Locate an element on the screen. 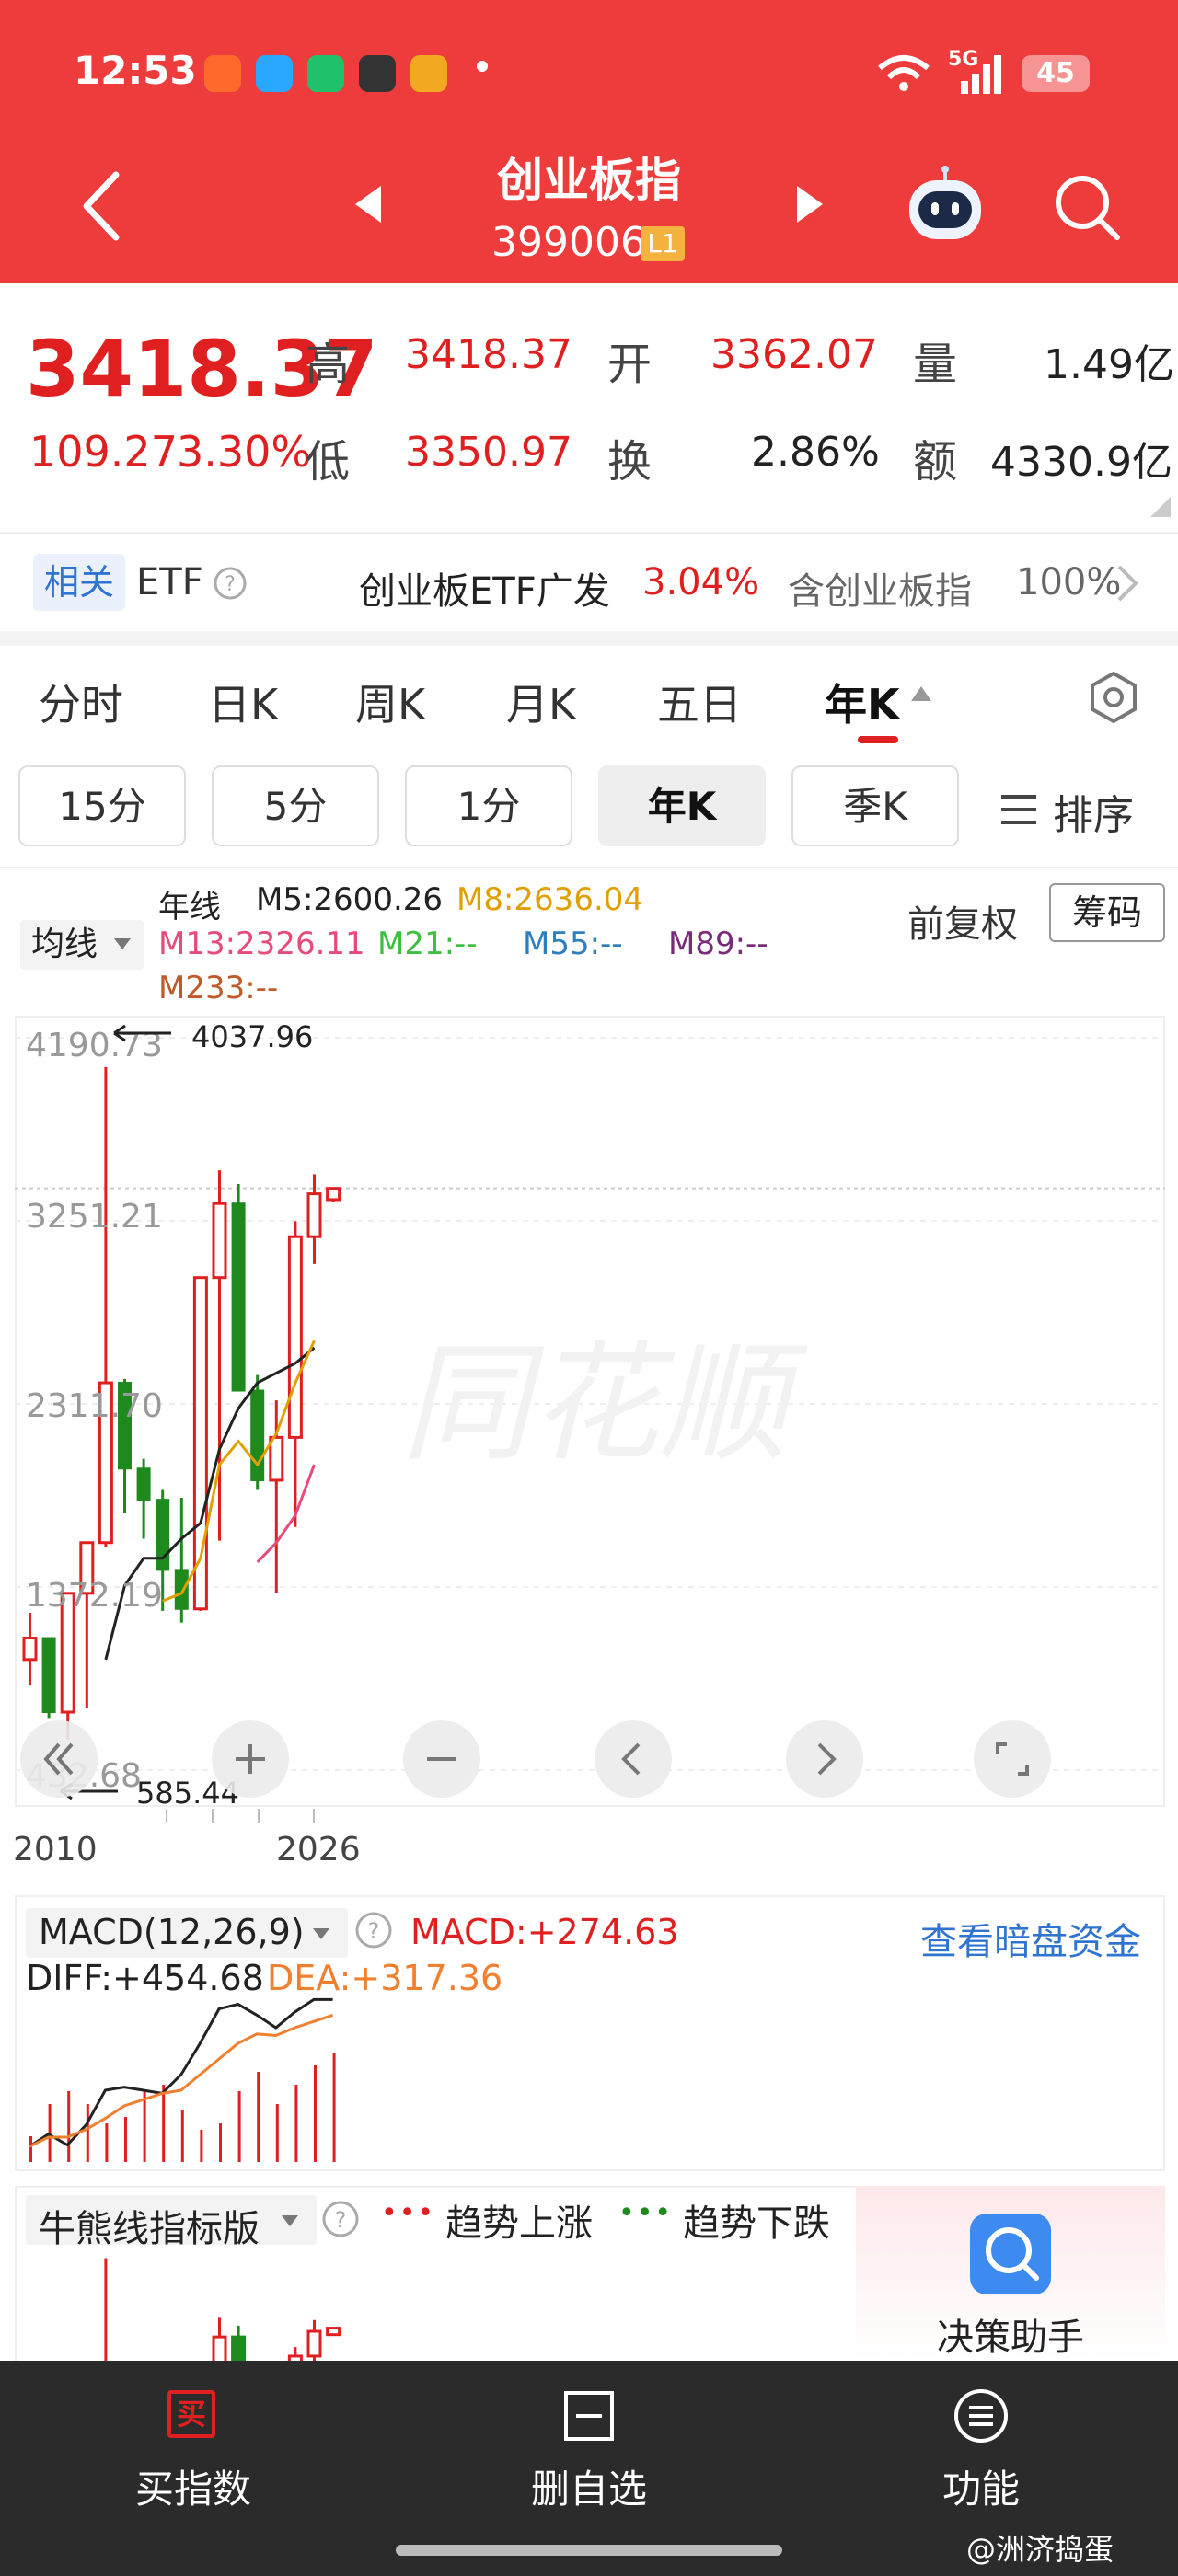  tab-intraday: 分时 is located at coordinates (81, 702).